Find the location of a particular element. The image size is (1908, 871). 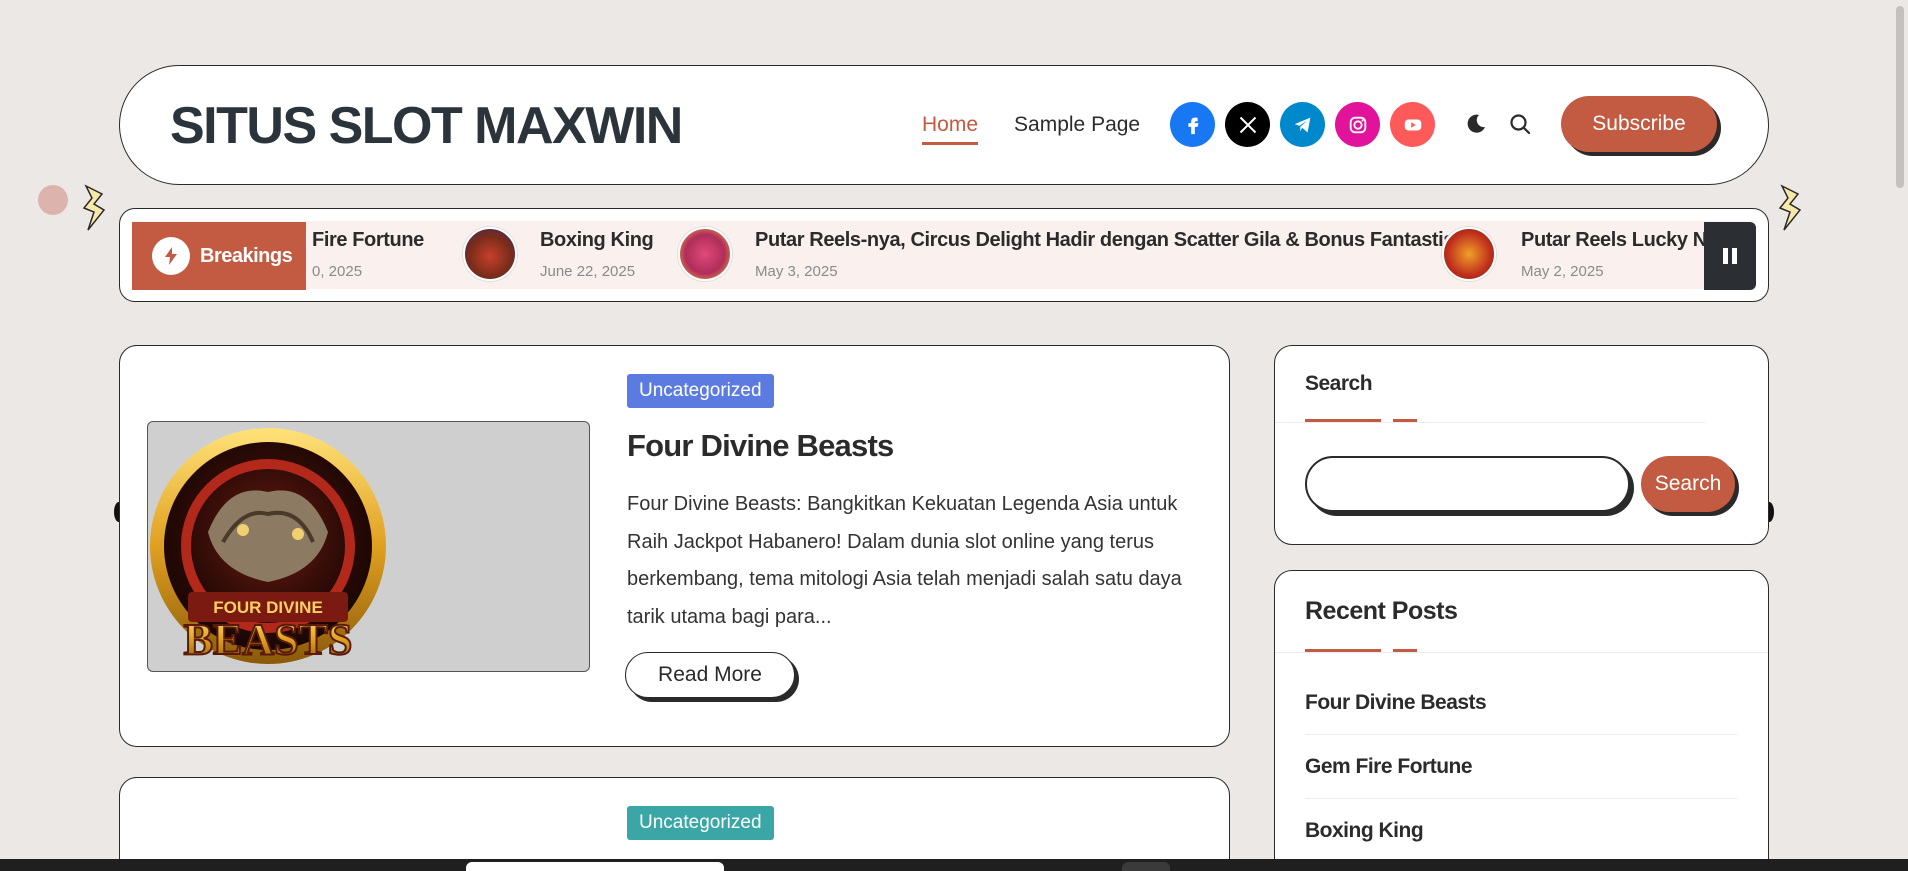

lightning-icon is located at coordinates (171, 256).